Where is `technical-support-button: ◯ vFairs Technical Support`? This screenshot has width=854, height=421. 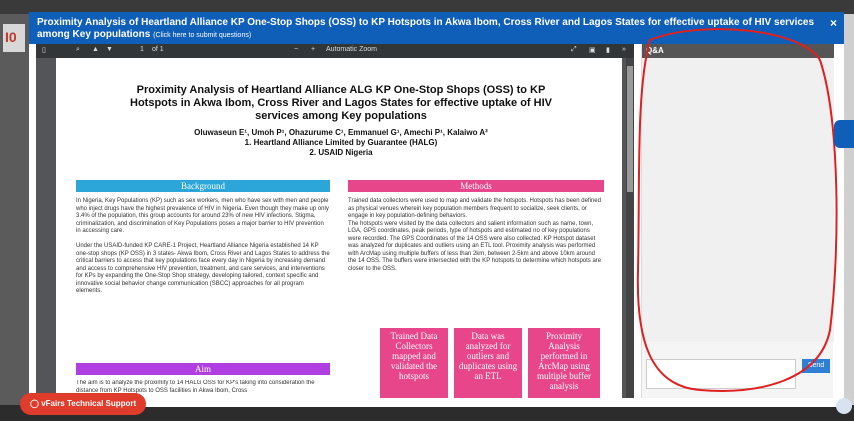
technical-support-button: ◯ vFairs Technical Support is located at coordinates (83, 404).